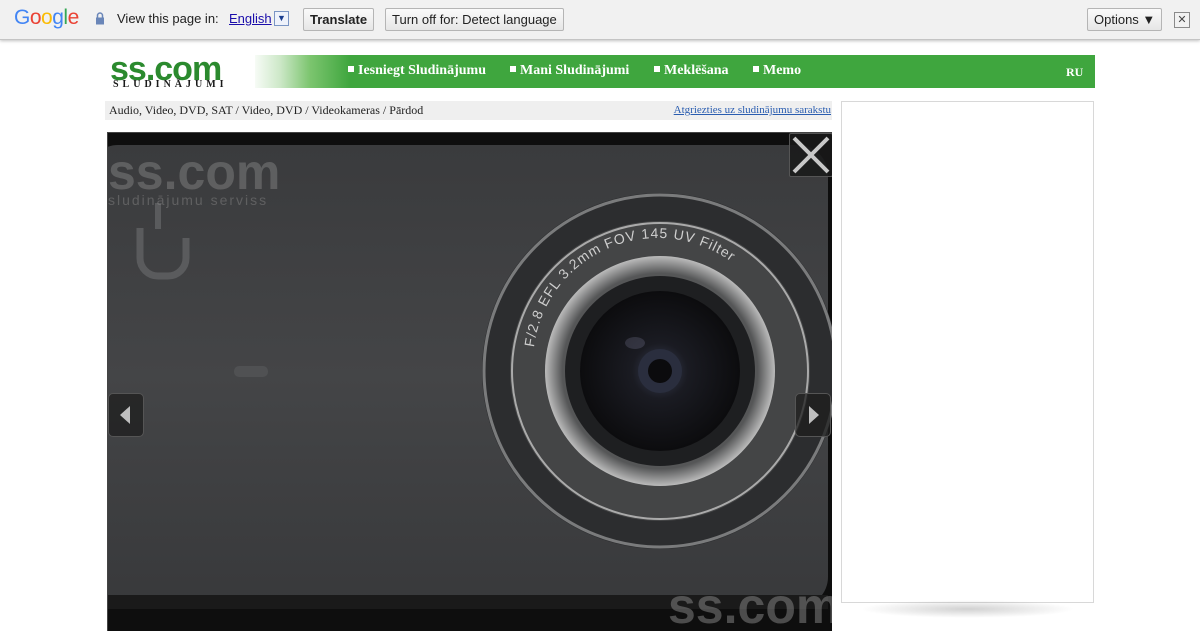  I want to click on close-icon, so click(811, 155).